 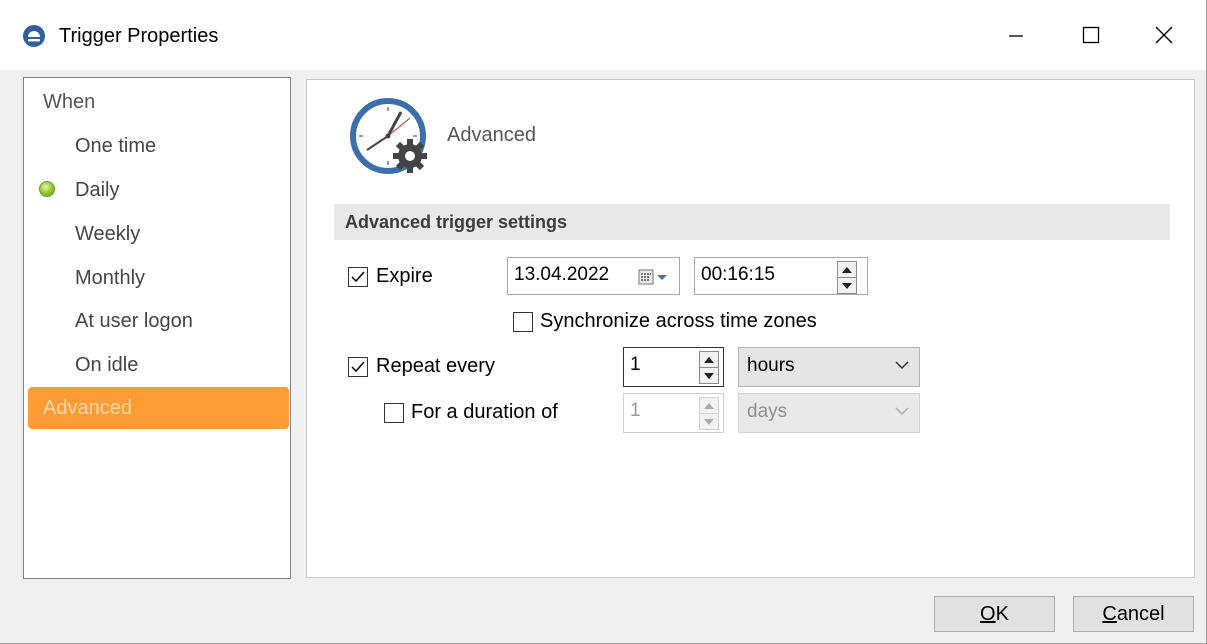 I want to click on calendar-dropdown-icon, so click(x=655, y=277).